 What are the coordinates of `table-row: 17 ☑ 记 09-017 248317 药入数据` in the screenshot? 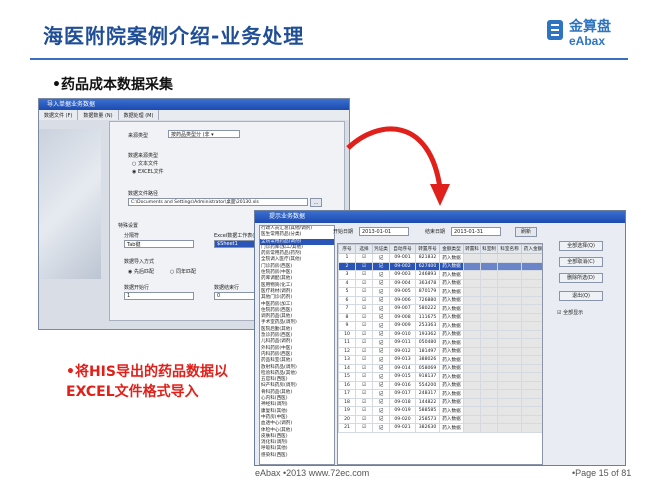 It's located at (440, 394).